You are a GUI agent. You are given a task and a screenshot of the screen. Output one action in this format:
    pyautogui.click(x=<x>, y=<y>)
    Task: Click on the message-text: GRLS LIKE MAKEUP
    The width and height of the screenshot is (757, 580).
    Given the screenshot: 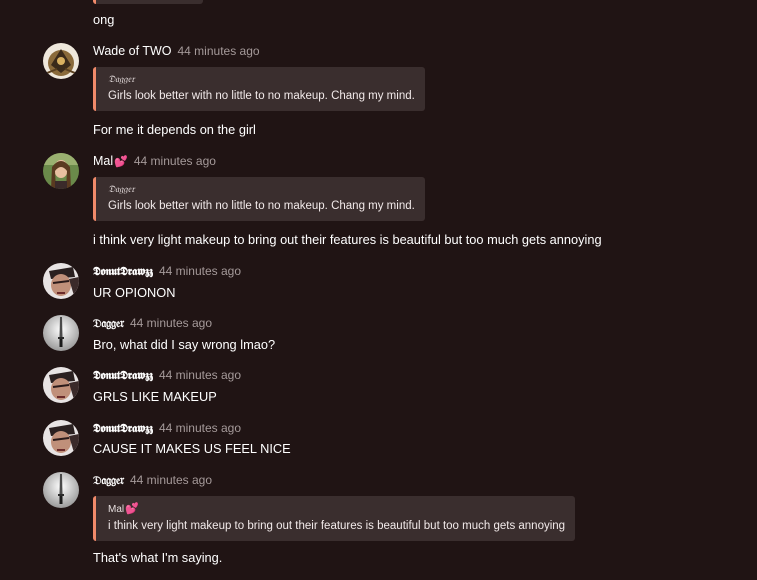 What is the action you would take?
    pyautogui.click(x=155, y=396)
    